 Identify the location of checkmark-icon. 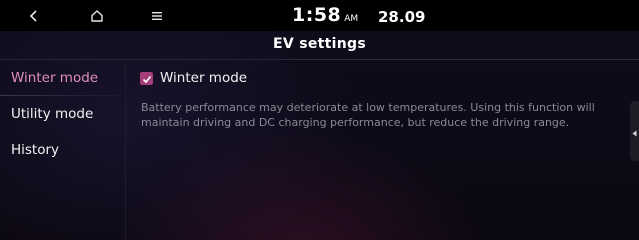
(147, 78).